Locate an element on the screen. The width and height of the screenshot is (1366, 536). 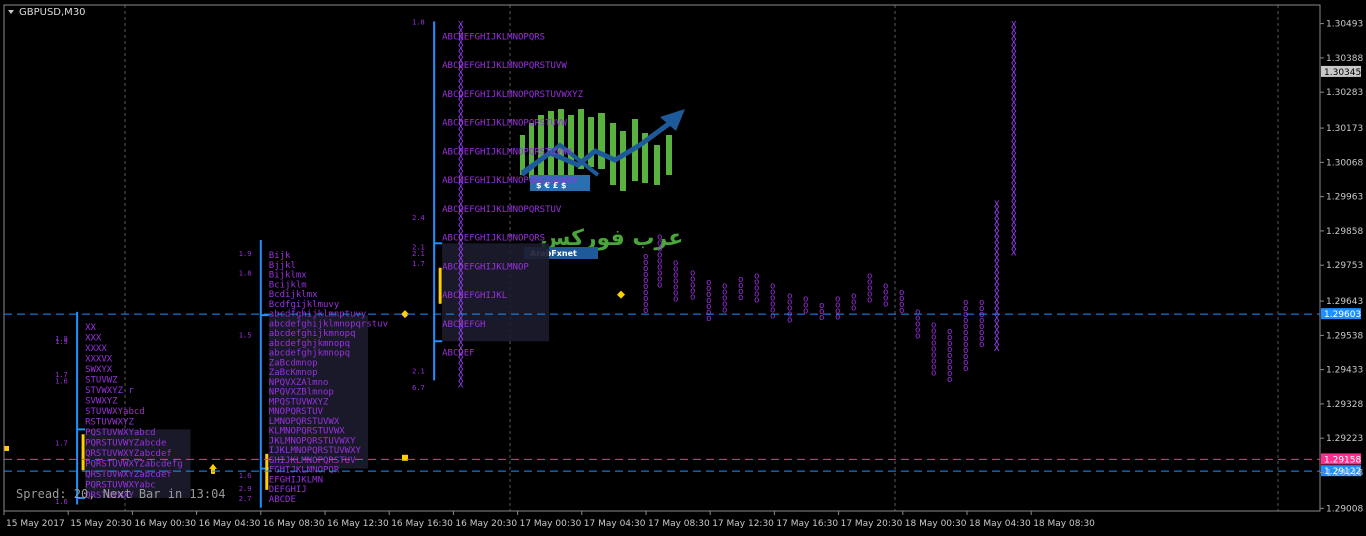
tpo-row: MNOPQRSTUV is located at coordinates (296, 412).